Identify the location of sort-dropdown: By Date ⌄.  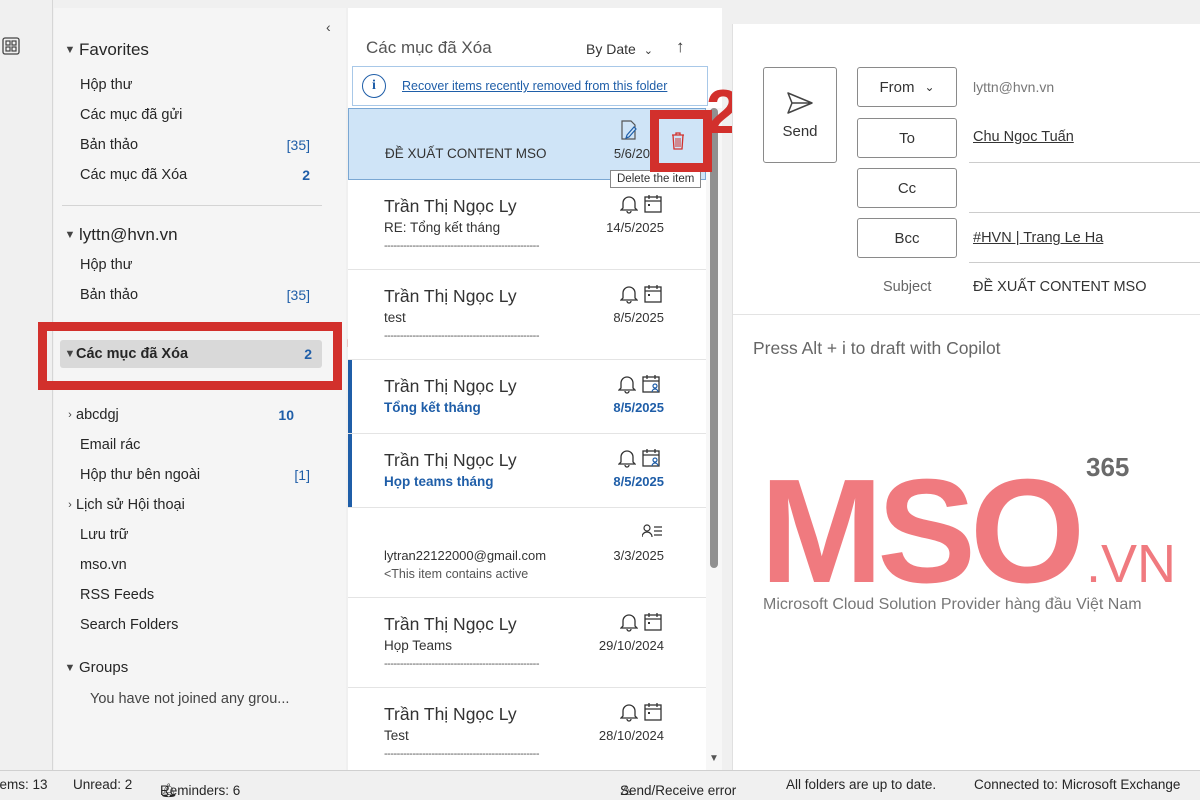
(619, 49).